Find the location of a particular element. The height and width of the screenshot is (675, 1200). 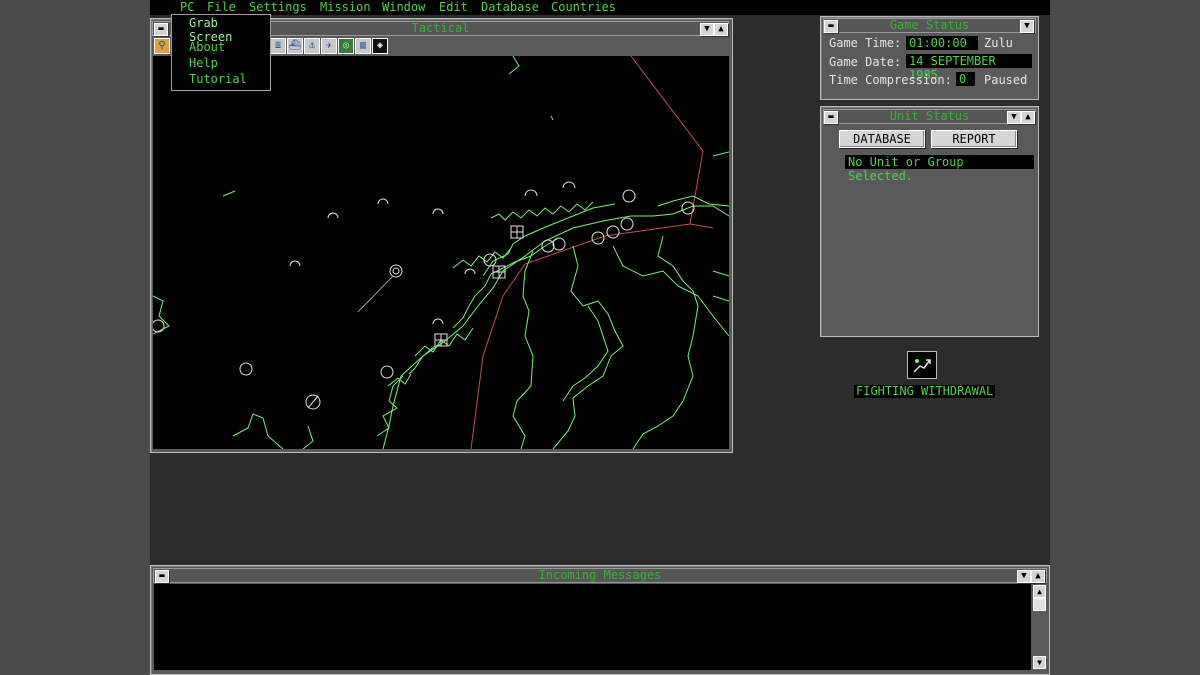

game-status-title: Game Status is located at coordinates (929, 25).